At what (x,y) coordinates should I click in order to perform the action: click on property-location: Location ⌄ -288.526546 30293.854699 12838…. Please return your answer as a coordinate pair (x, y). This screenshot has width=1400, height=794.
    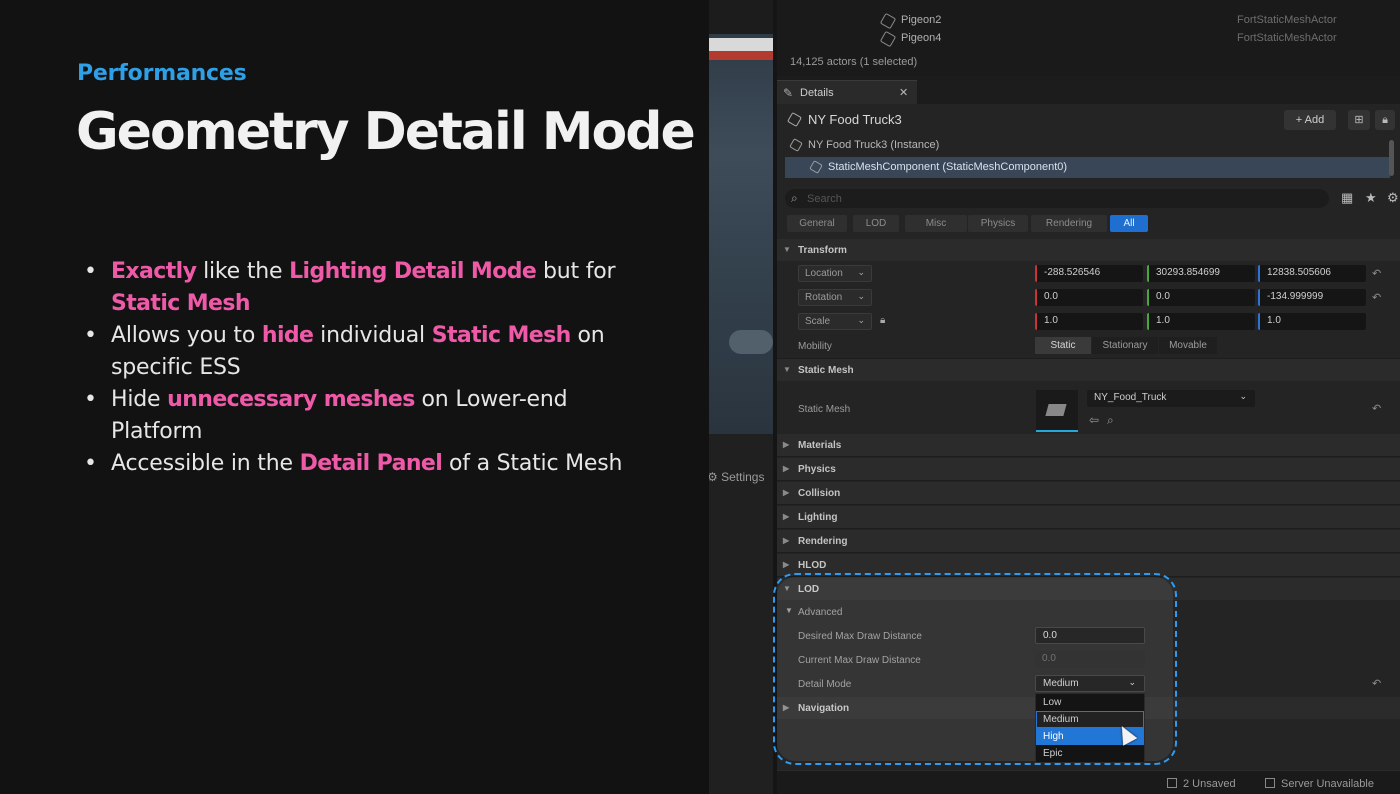
    Looking at the image, I should click on (1088, 274).